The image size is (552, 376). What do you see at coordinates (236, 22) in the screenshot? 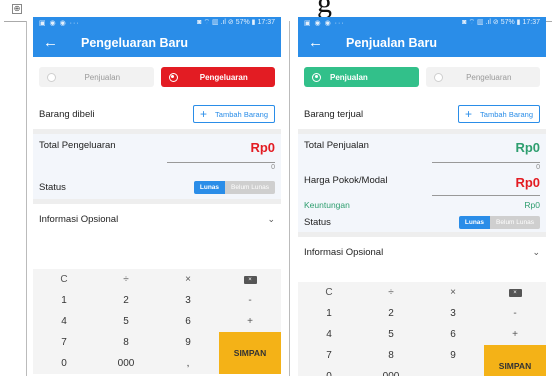
I see `system-status: ◙ ⌔ ▥ .ıl ⊘ 57% ▮ 17:37` at bounding box center [236, 22].